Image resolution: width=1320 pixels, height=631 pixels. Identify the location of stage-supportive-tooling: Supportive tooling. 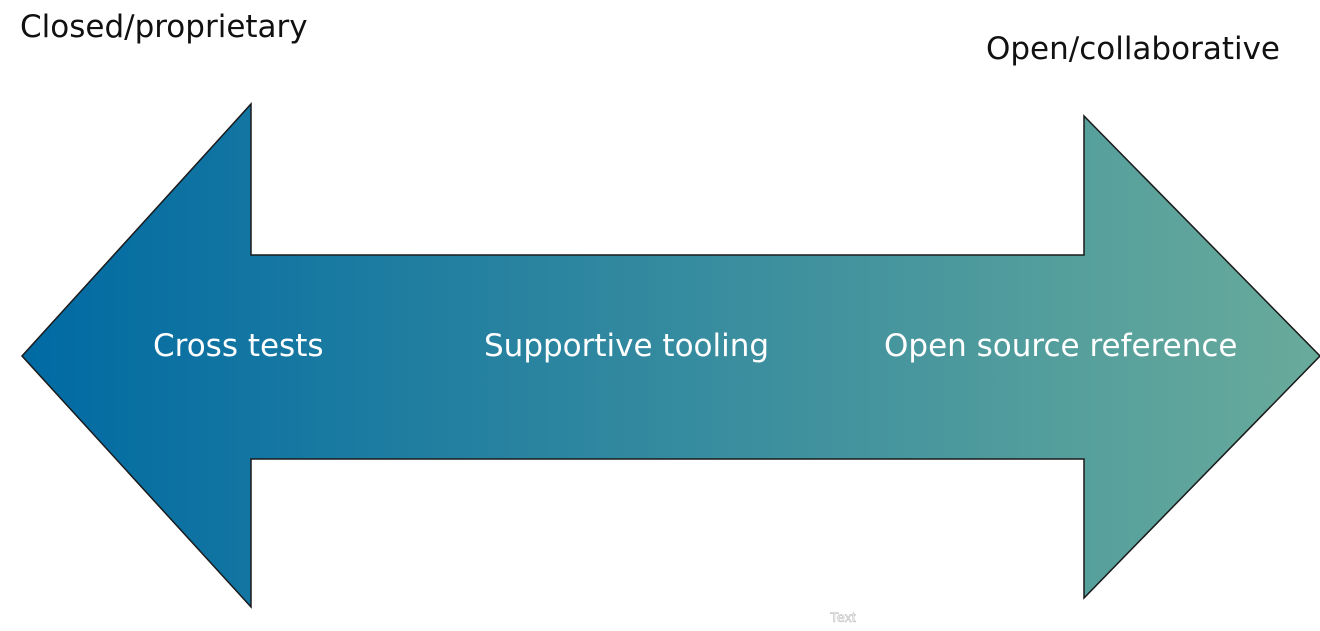
(627, 346).